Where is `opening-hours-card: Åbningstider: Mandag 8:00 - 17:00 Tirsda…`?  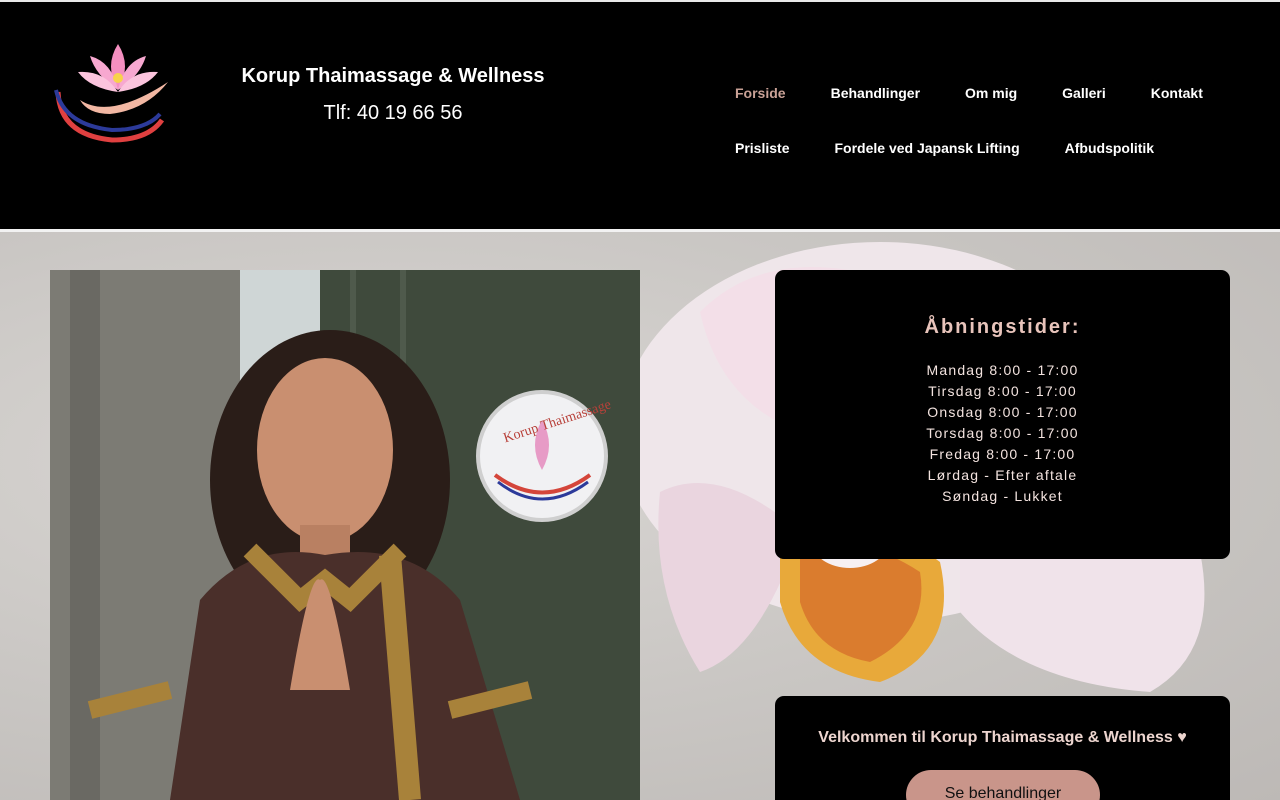
opening-hours-card: Åbningstider: Mandag 8:00 - 17:00 Tirsda… is located at coordinates (1002, 414).